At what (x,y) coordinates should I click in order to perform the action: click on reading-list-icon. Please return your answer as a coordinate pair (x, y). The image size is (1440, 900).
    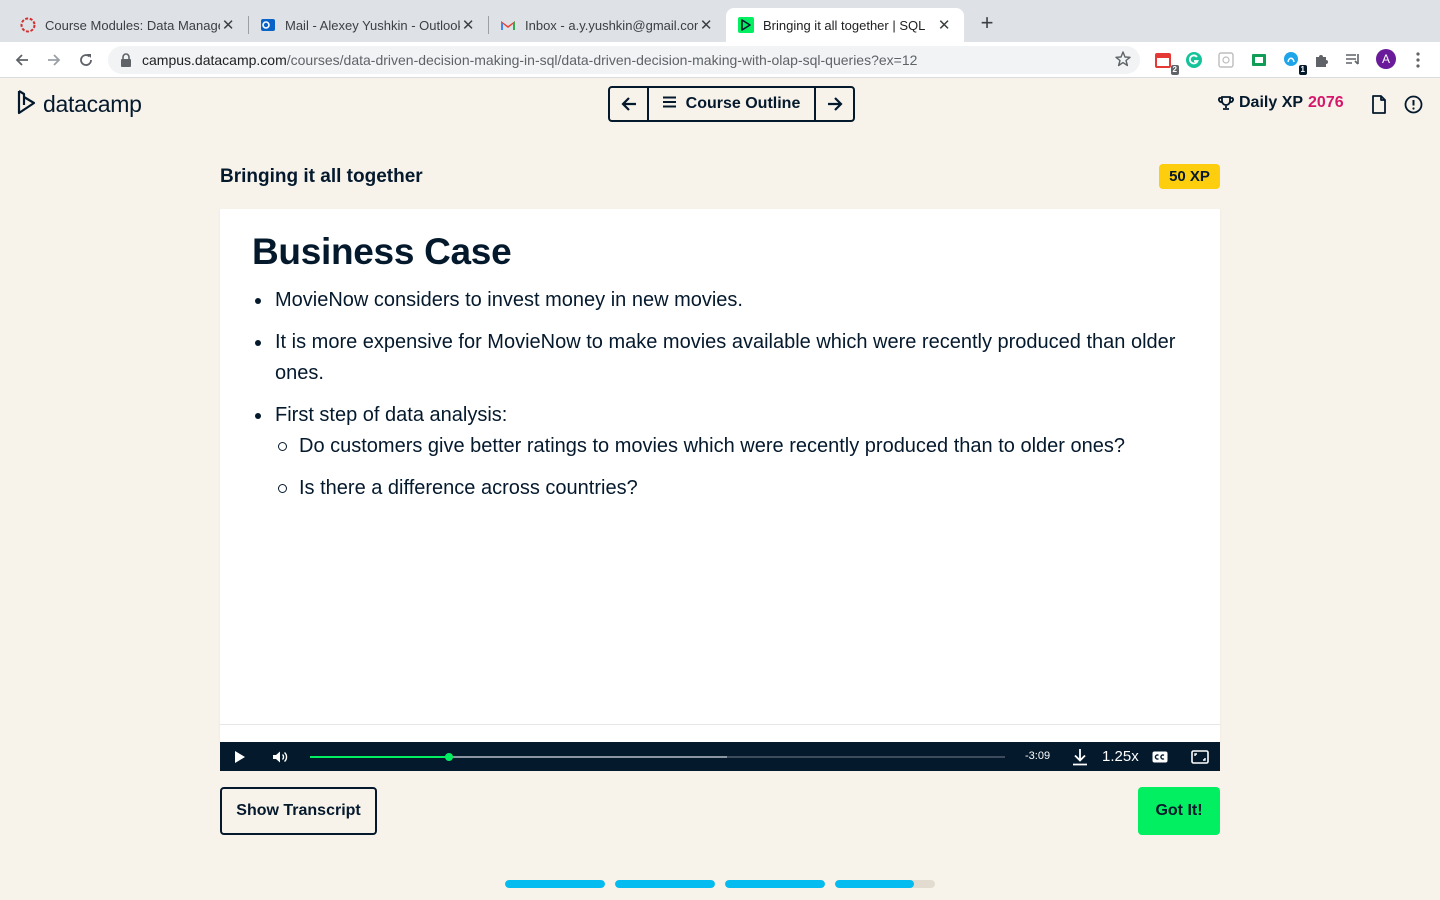
    Looking at the image, I should click on (1353, 60).